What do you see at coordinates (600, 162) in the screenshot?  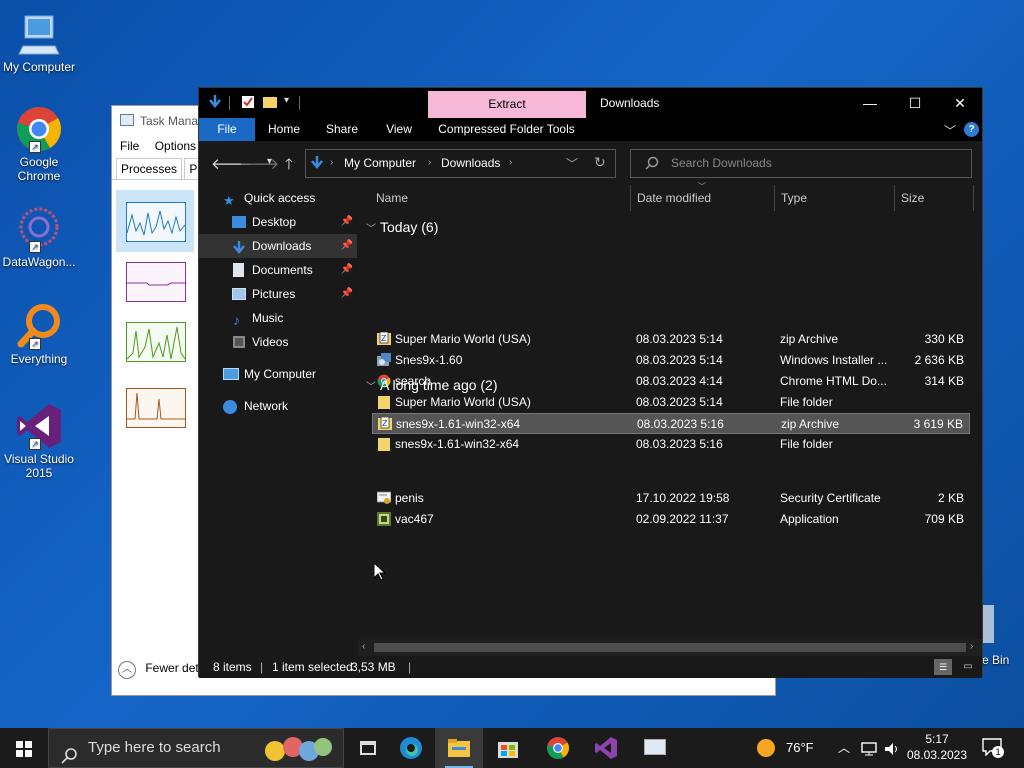 I see `refresh-icon: ↻` at bounding box center [600, 162].